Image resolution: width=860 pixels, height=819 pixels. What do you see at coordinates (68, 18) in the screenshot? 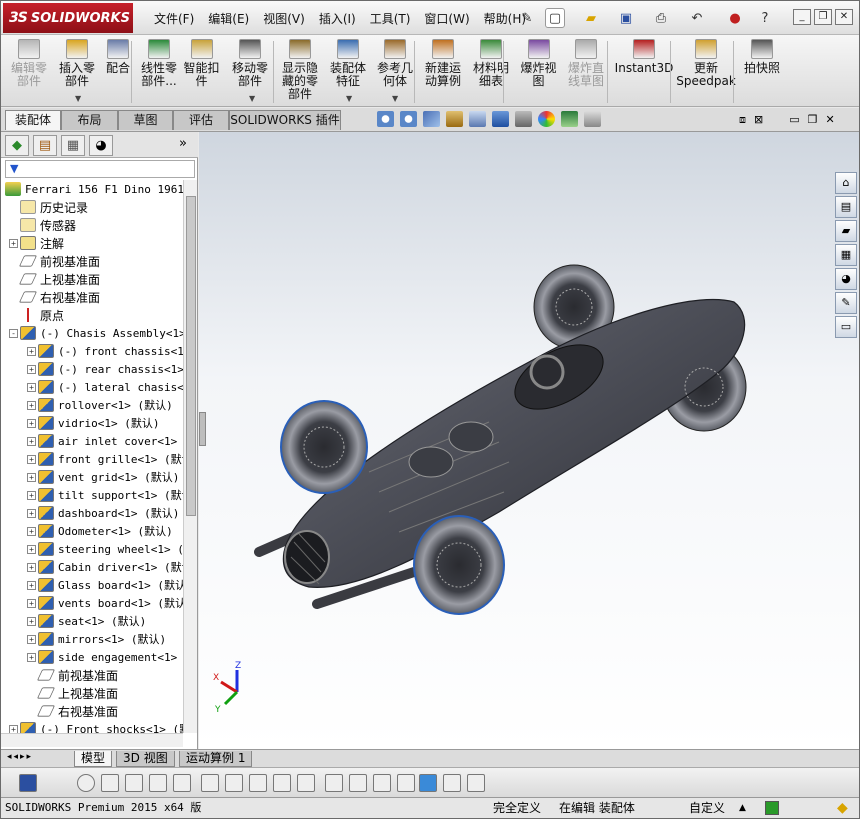
I see `solidworks-logo: 3S SOLIDWORKS` at bounding box center [68, 18].